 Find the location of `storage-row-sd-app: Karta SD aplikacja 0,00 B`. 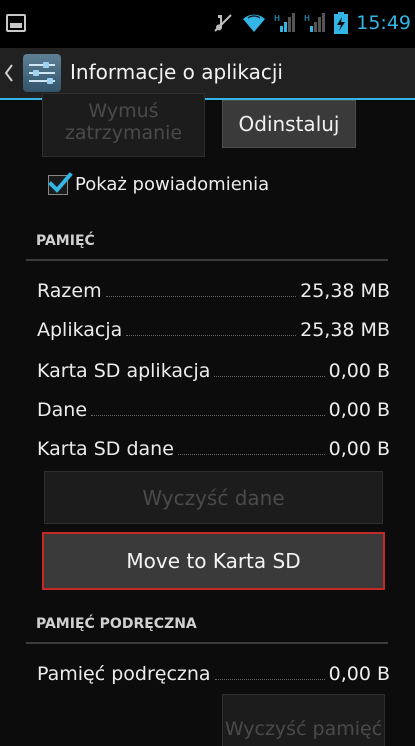

storage-row-sd-app: Karta SD aplikacja 0,00 B is located at coordinates (213, 367).